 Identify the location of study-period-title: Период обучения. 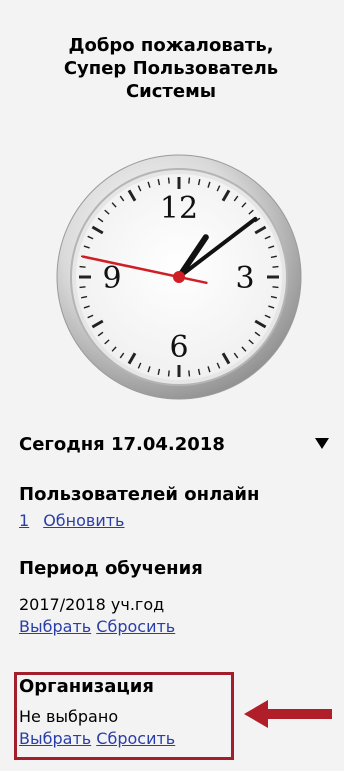
(111, 568).